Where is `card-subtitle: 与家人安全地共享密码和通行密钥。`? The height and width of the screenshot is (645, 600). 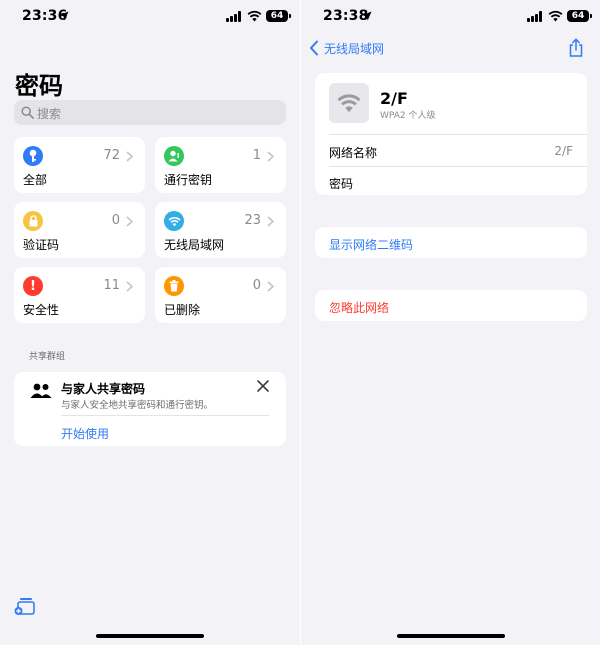 card-subtitle: 与家人安全地共享密码和通行密钥。 is located at coordinates (137, 405).